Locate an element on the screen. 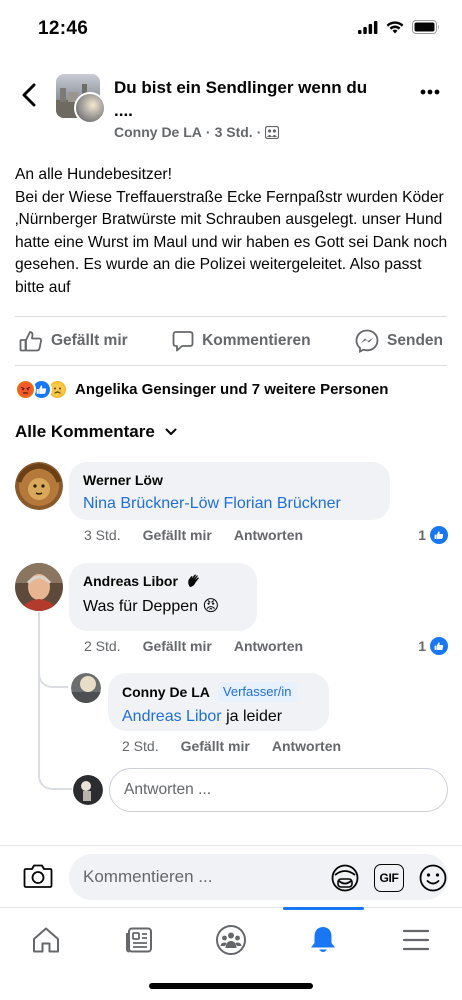 This screenshot has height=1000, width=462. send-label: Senden is located at coordinates (415, 340).